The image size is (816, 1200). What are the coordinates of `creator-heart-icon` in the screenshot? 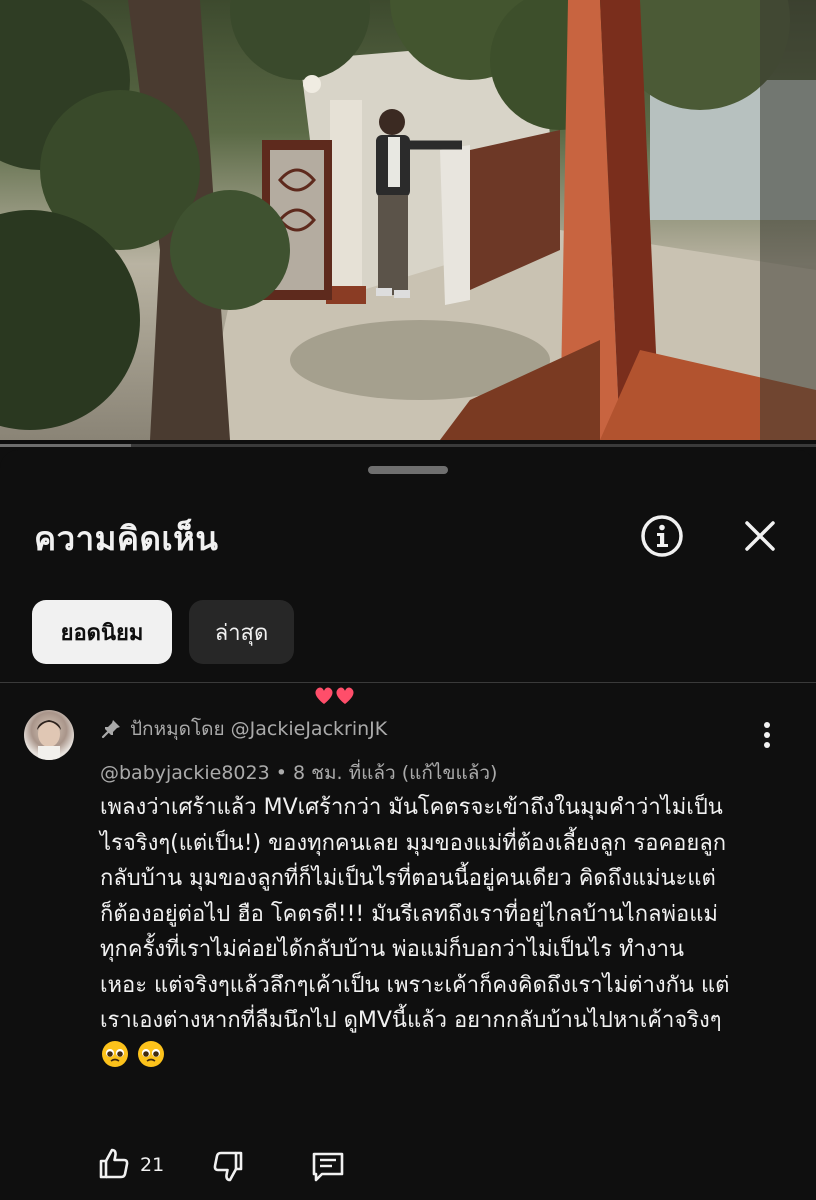 It's located at (335, 696).